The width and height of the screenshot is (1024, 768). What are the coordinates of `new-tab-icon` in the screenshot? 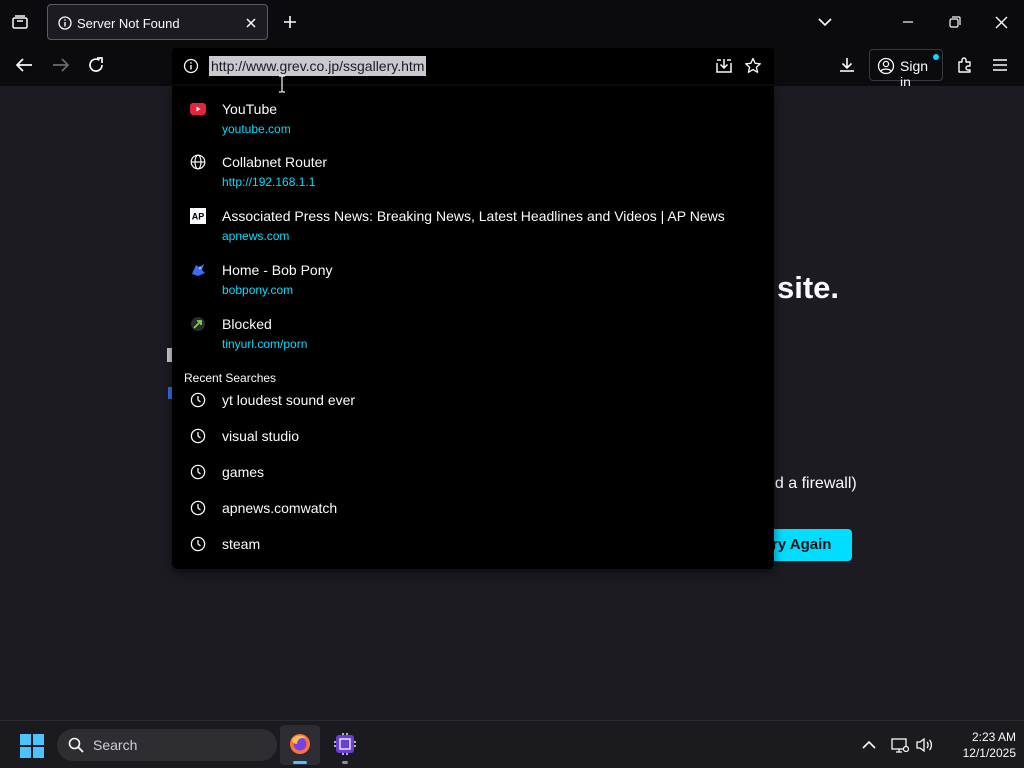 It's located at (290, 22).